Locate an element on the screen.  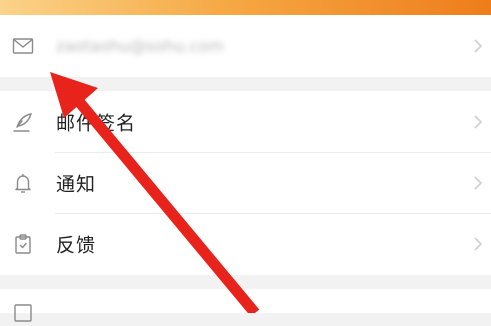
settings-item-partial is located at coordinates (245, 305).